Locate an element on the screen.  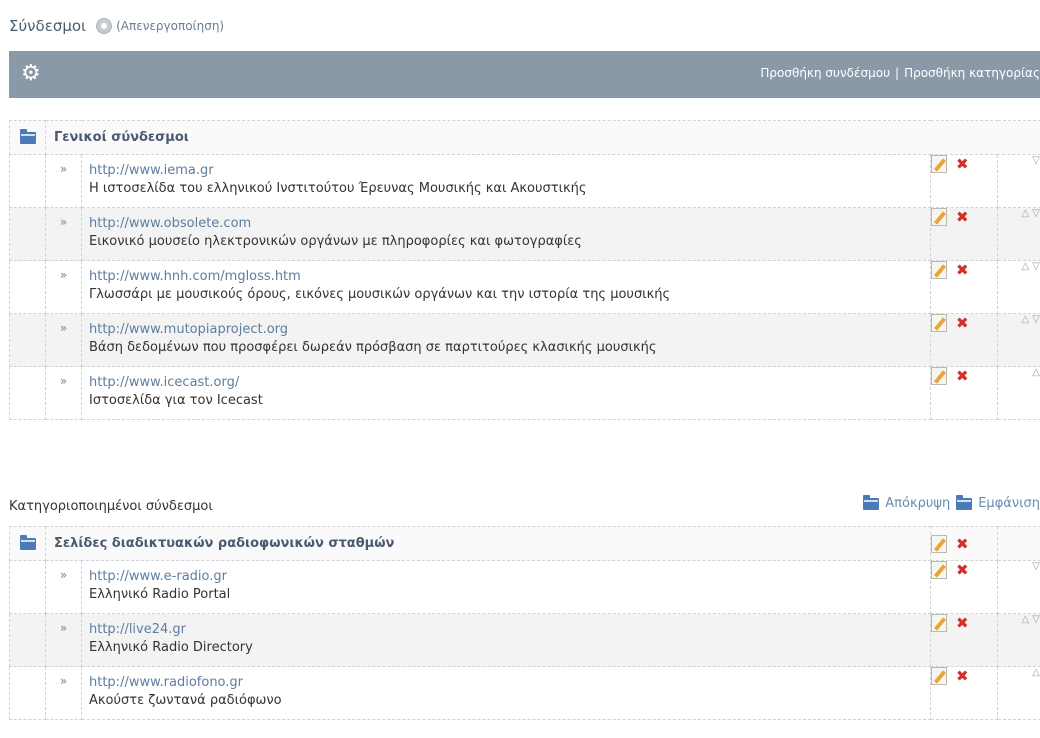
links-toolbar: ⚙ Προσθήκη συνδέσμου | Προσθήκη κατηγορίας is located at coordinates (524, 74).